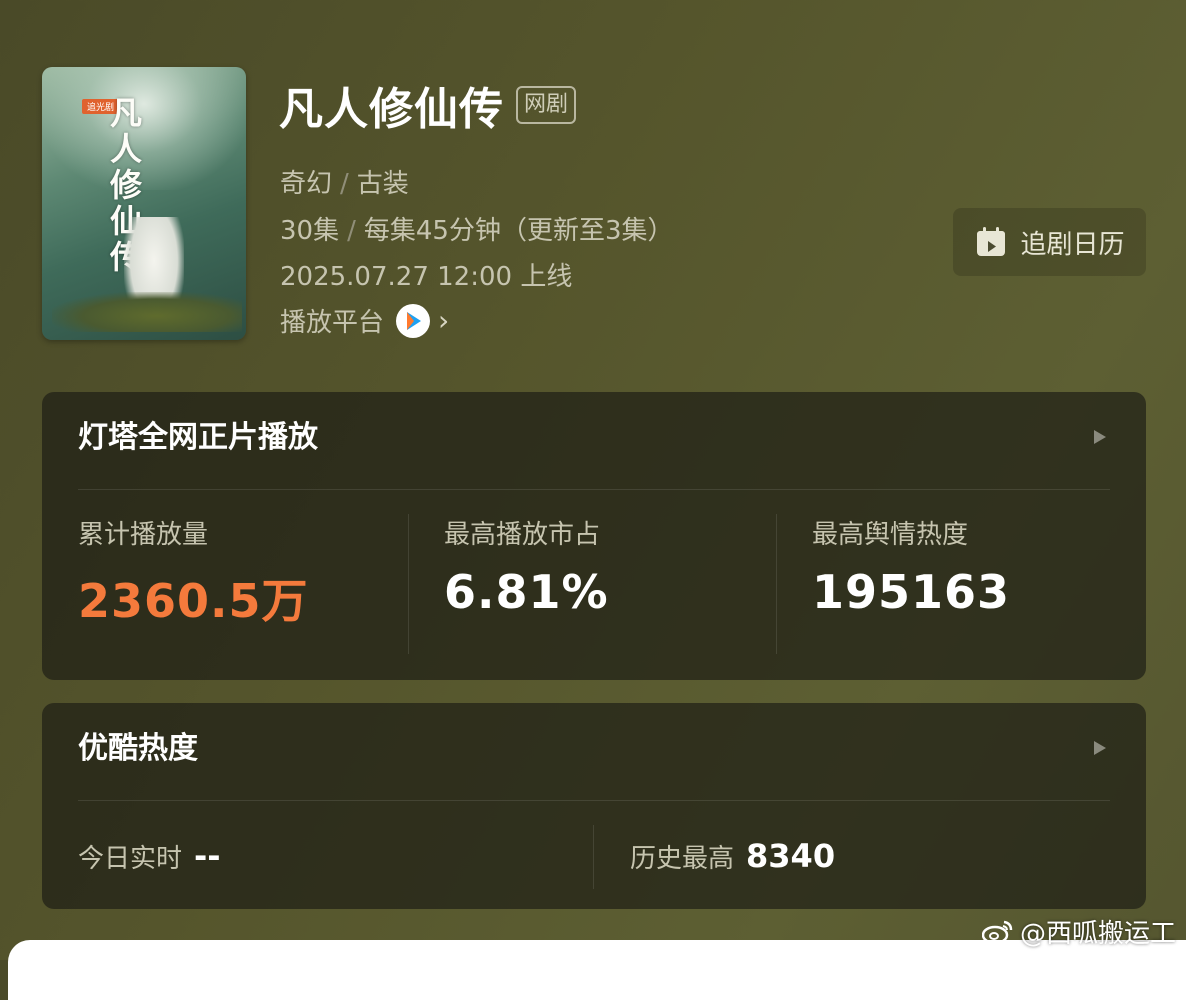  I want to click on weibo-icon, so click(997, 932).